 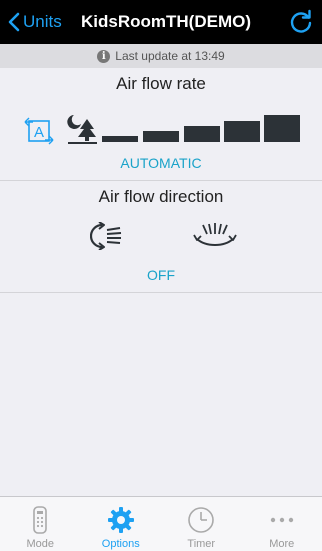 What do you see at coordinates (104, 56) in the screenshot?
I see `info-icon: i` at bounding box center [104, 56].